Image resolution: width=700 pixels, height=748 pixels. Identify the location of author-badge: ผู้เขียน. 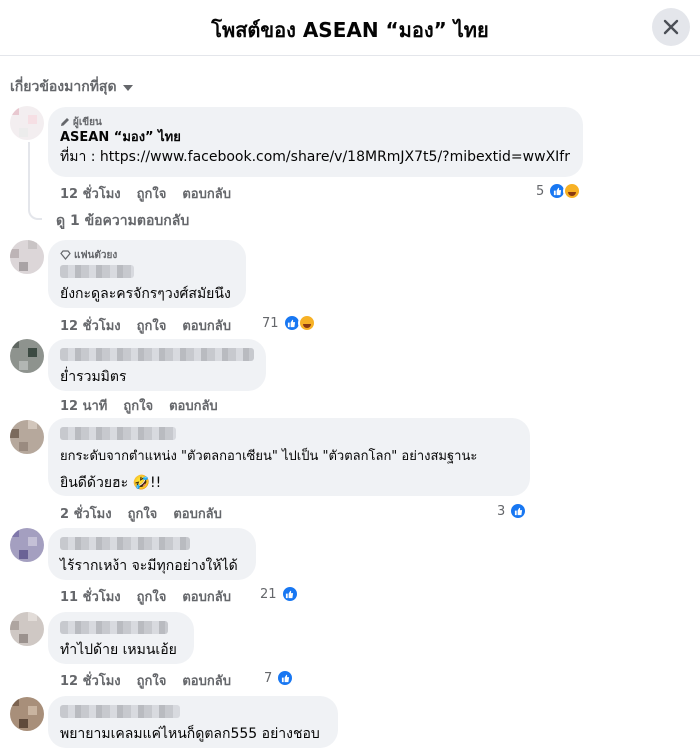
(315, 122).